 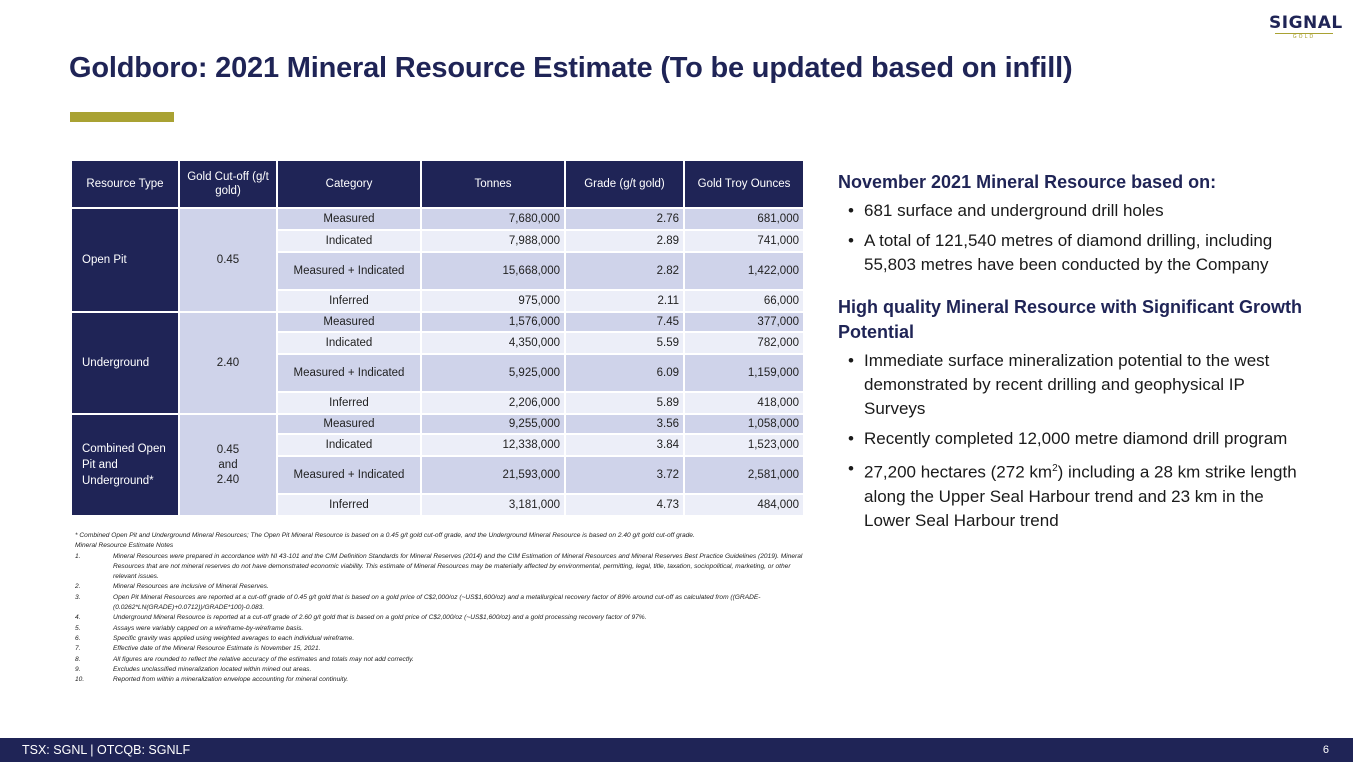 I want to click on ounces-cell: 377,000, so click(x=744, y=322).